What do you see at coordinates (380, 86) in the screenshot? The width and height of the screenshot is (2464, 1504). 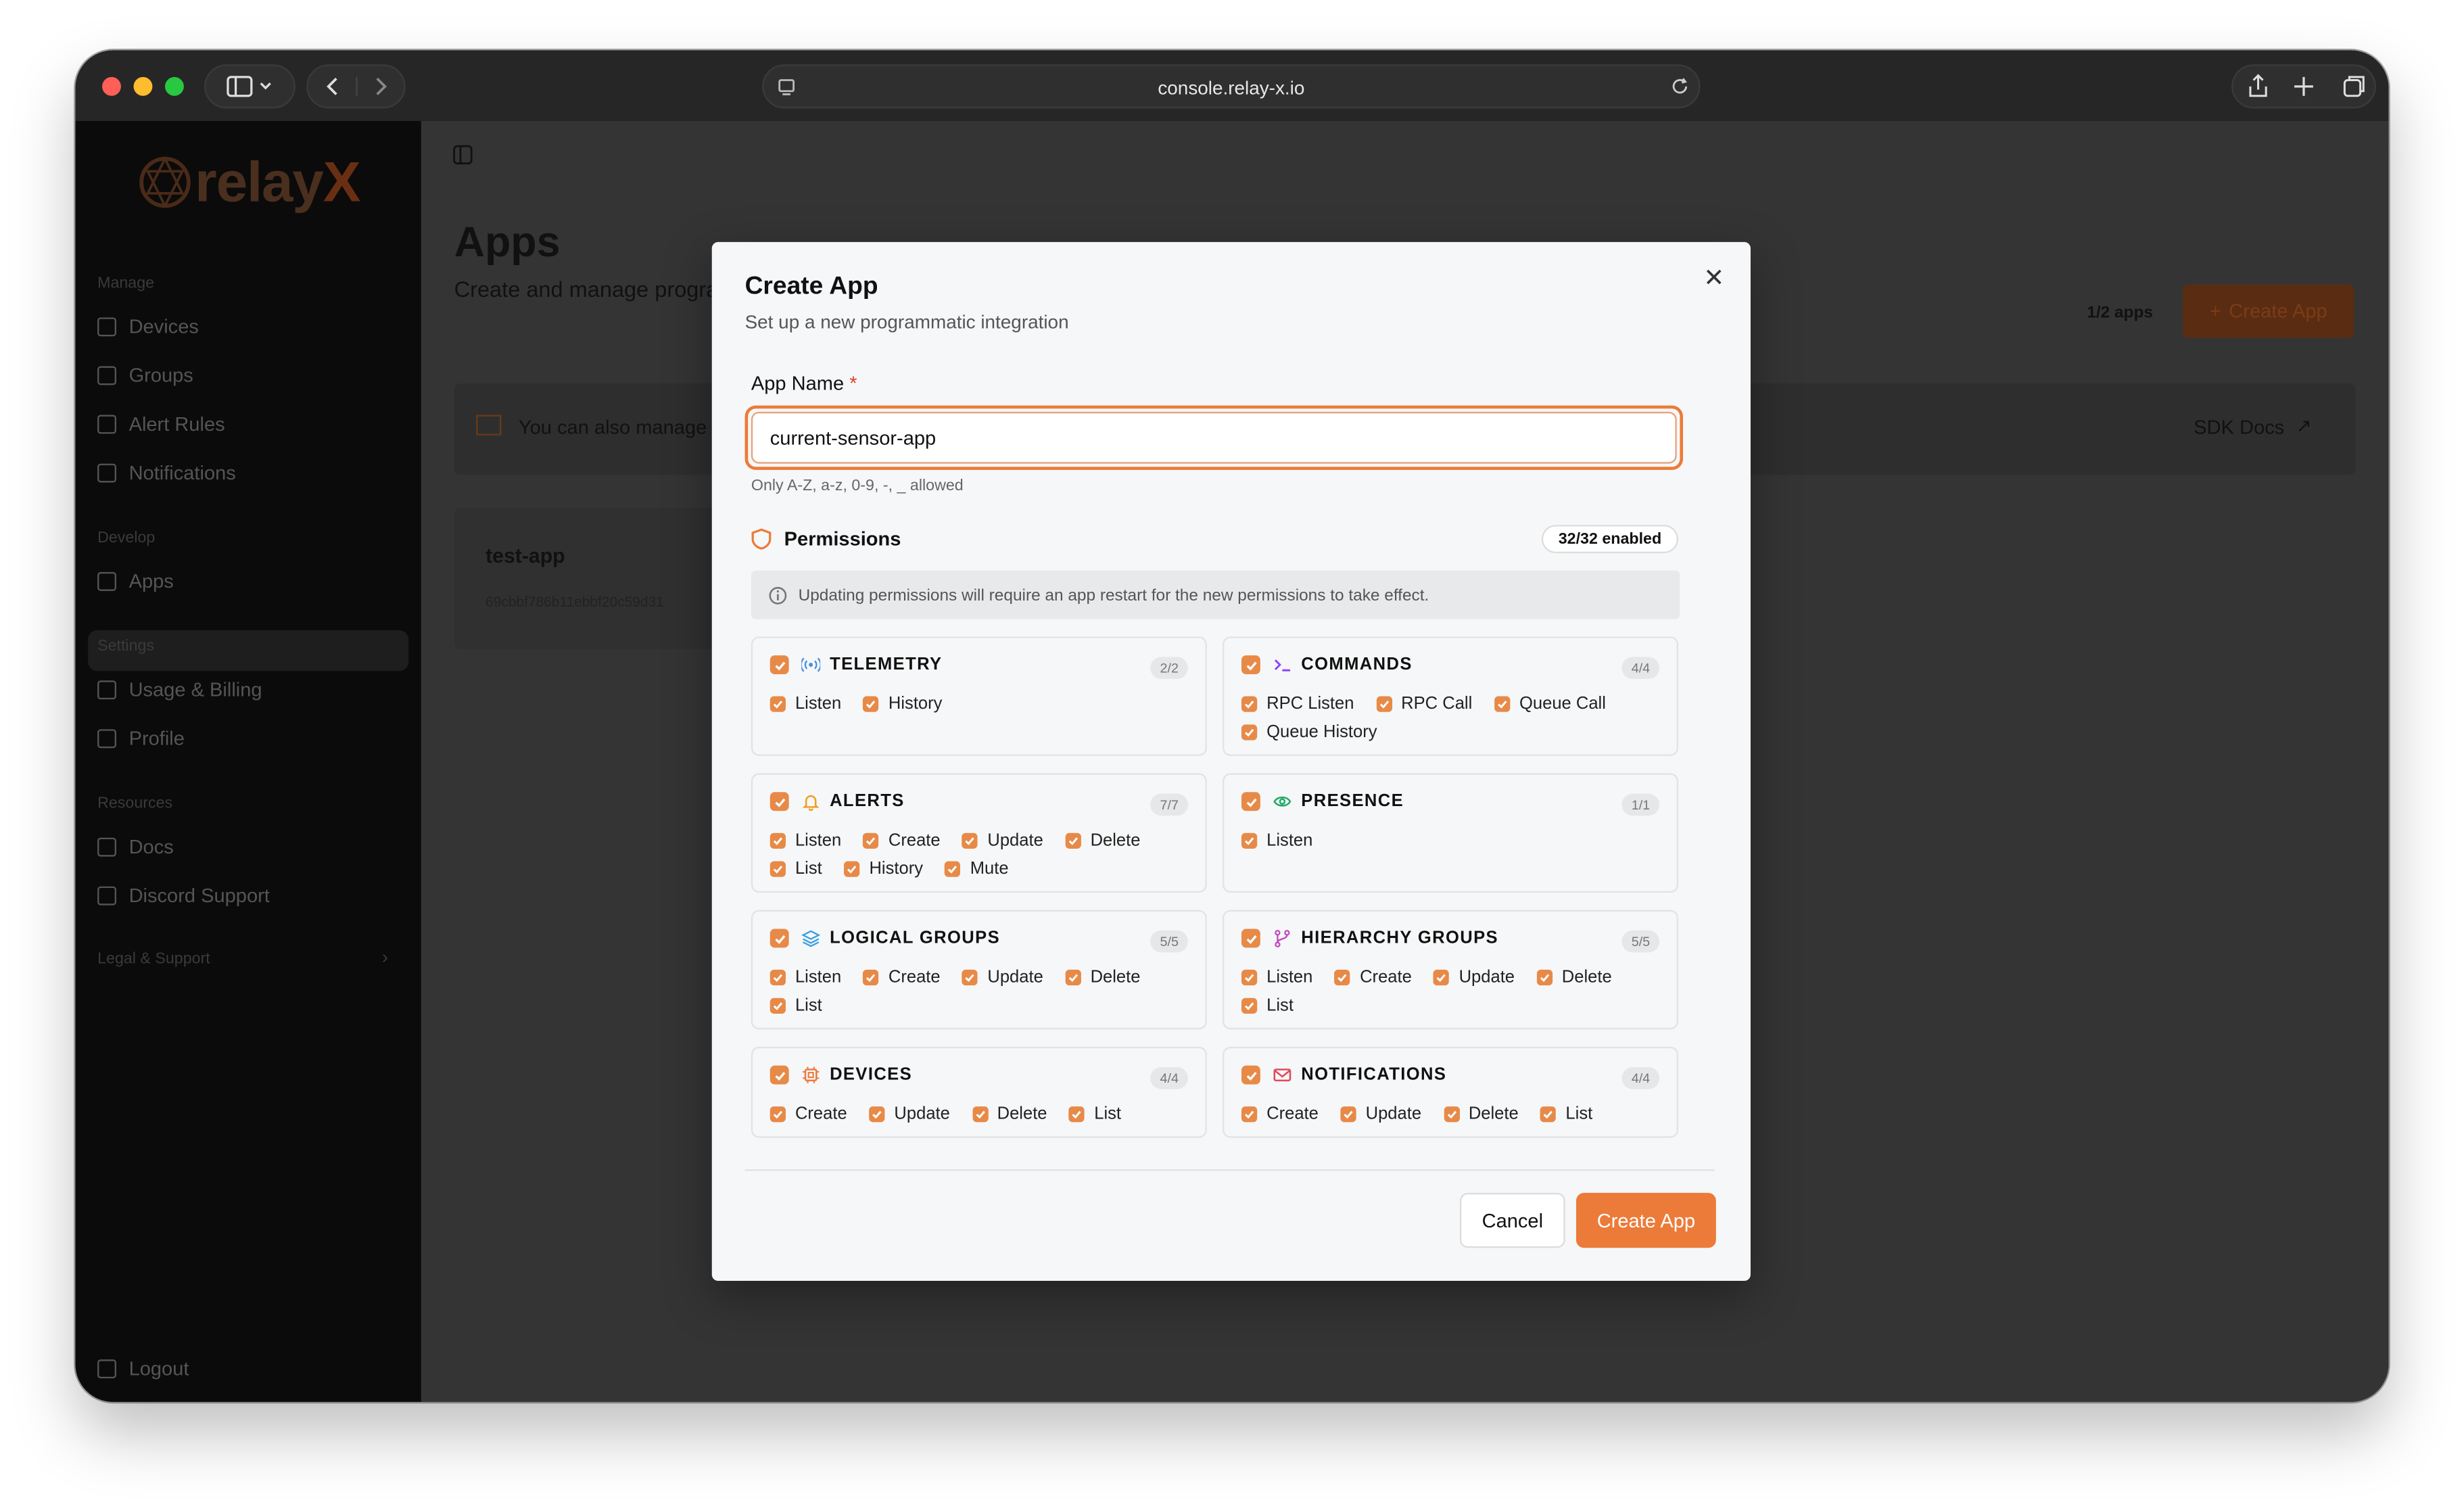 I see `forward-icon` at bounding box center [380, 86].